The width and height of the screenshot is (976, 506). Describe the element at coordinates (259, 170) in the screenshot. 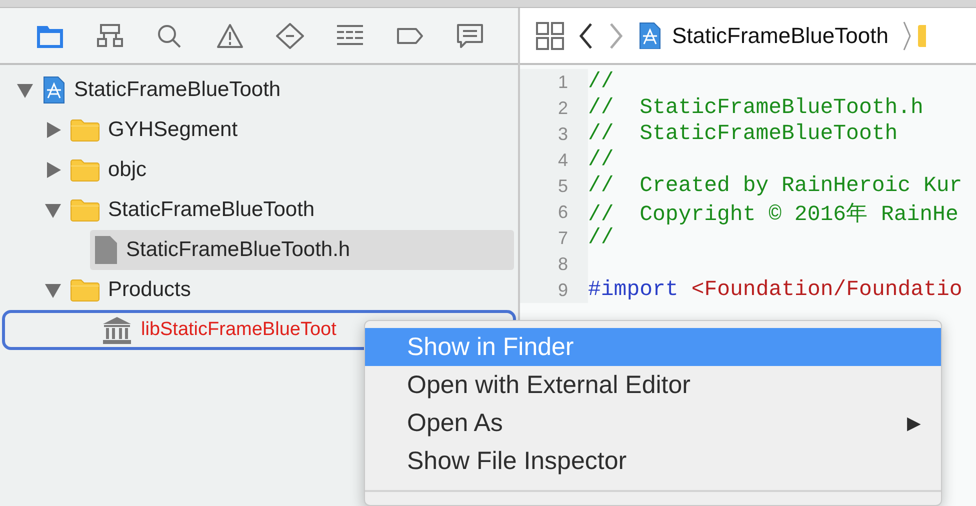

I see `tree-row: objc` at that location.